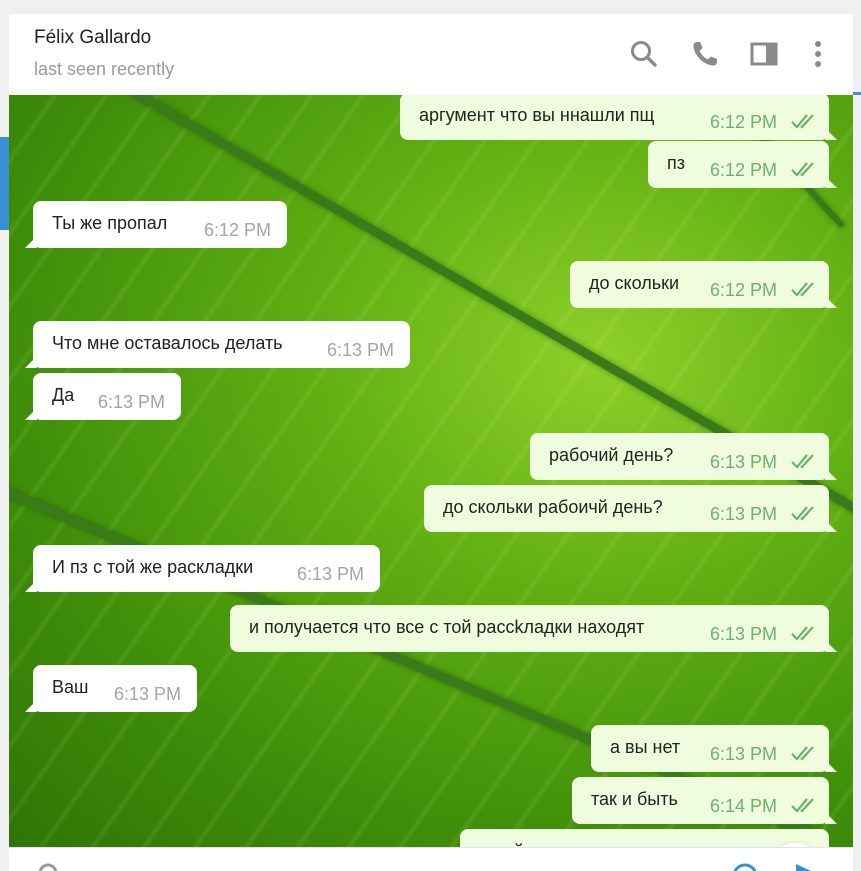 The height and width of the screenshot is (871, 861). I want to click on message-text: а вы нет, so click(645, 747).